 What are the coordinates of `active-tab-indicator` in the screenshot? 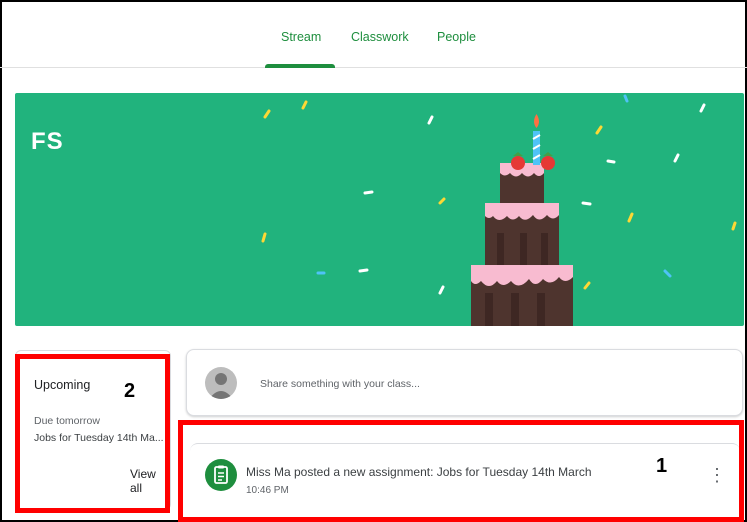 It's located at (300, 66).